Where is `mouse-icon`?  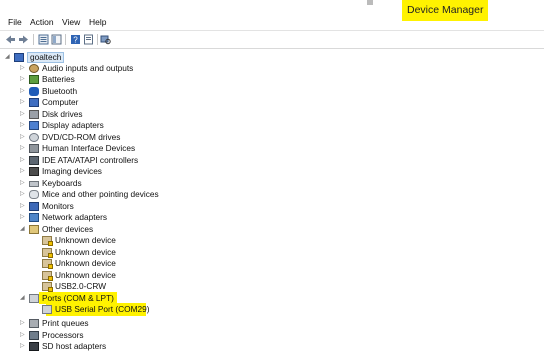
mouse-icon is located at coordinates (34, 194).